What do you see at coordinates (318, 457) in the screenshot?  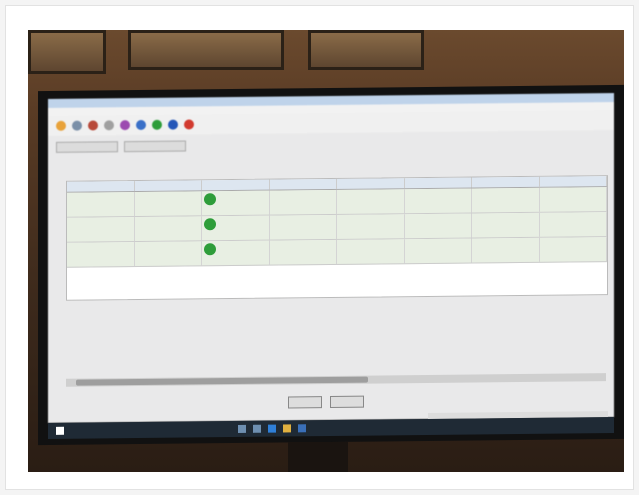 I see `monitor-stand` at bounding box center [318, 457].